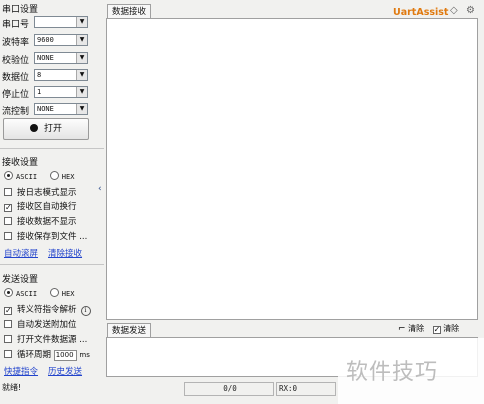 The image size is (484, 404). I want to click on flowcontrol-select: NONE ▼, so click(61, 109).